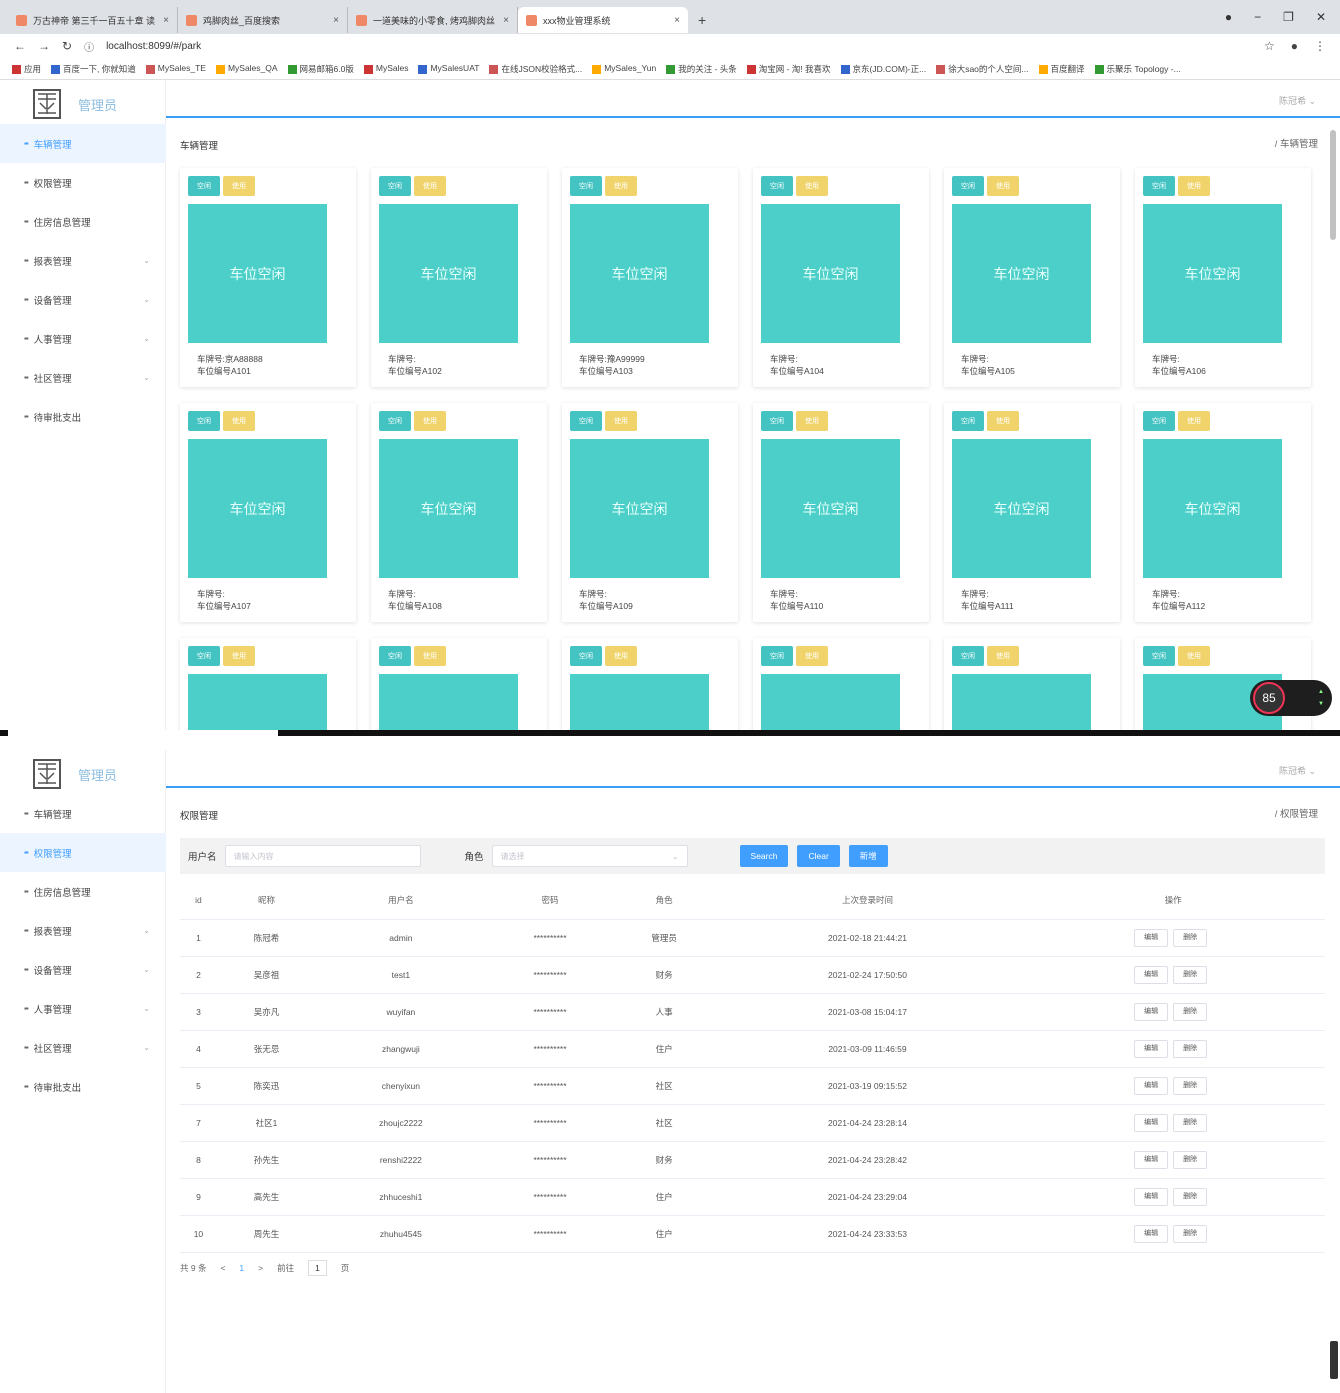  I want to click on parking-card: 空闲 使用 车位空闲 车牌号:豫A99999 车位编号A103, so click(650, 277).